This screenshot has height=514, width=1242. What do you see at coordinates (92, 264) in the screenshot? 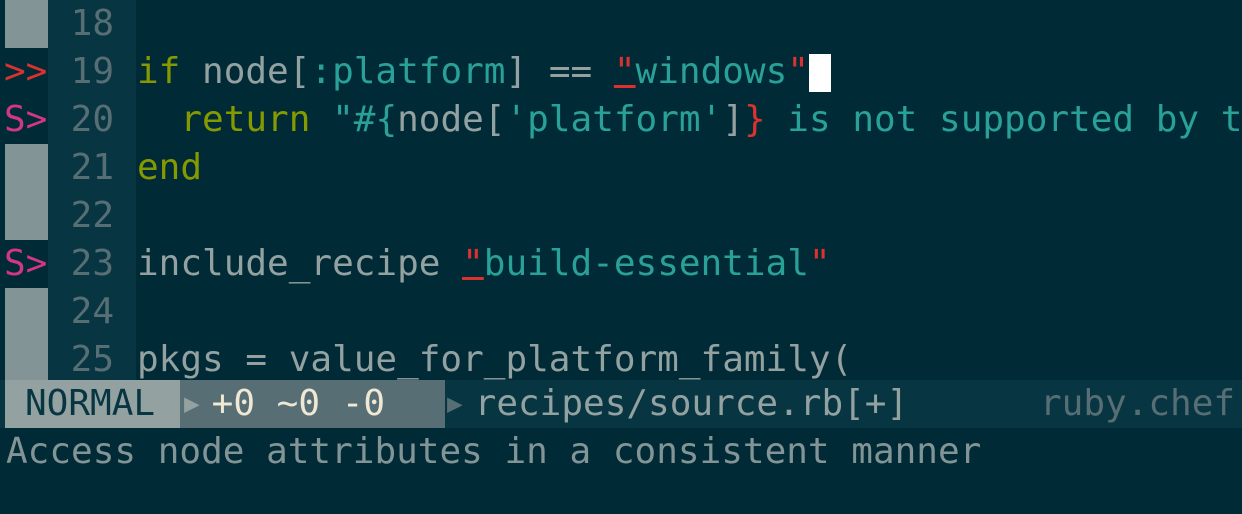
I see `line-number: 23` at bounding box center [92, 264].